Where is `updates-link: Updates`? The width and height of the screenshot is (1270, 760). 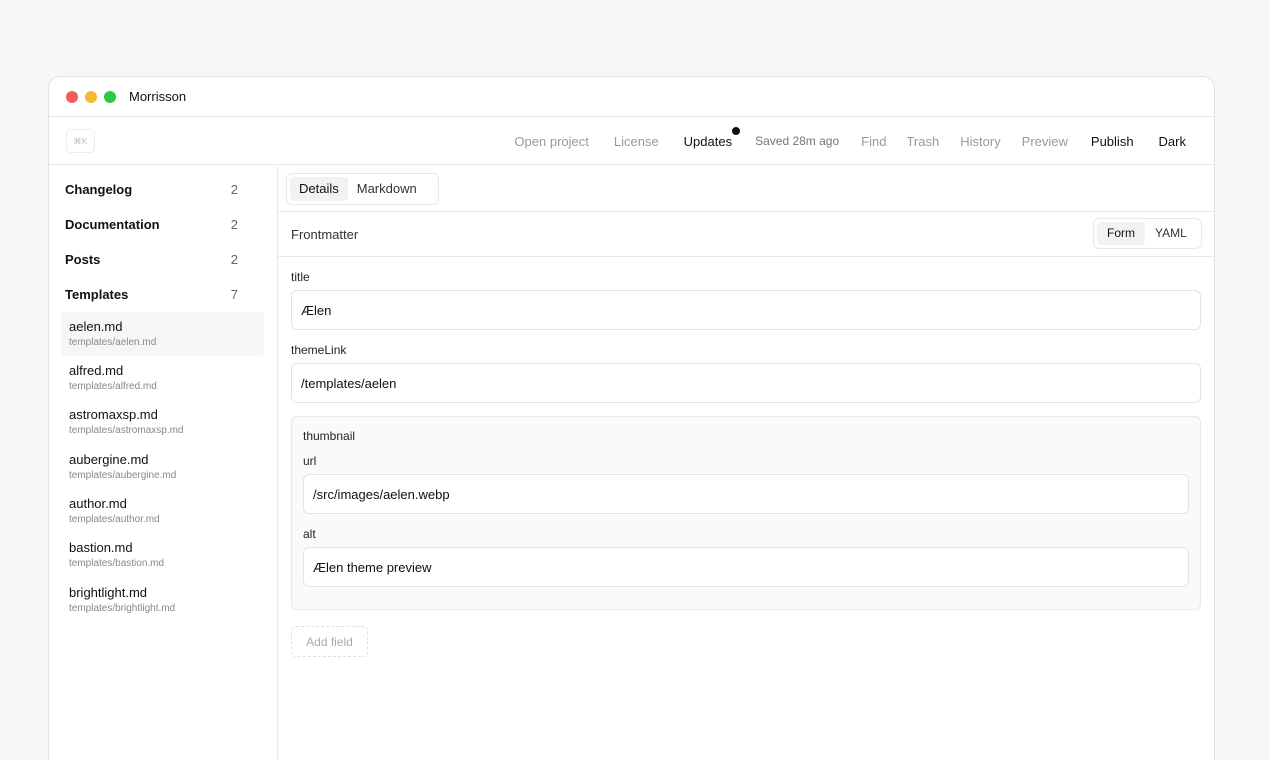 updates-link: Updates is located at coordinates (712, 137).